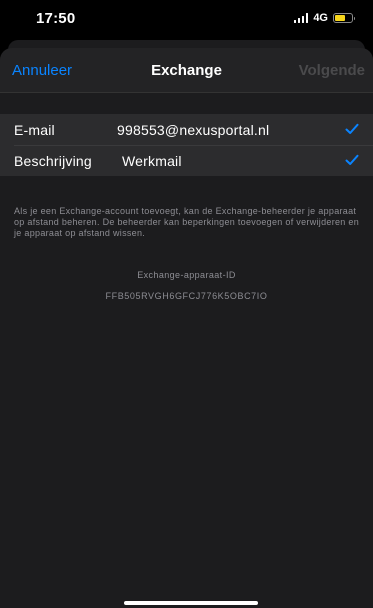  Describe the element at coordinates (301, 18) in the screenshot. I see `cellular-signal-icon` at that location.